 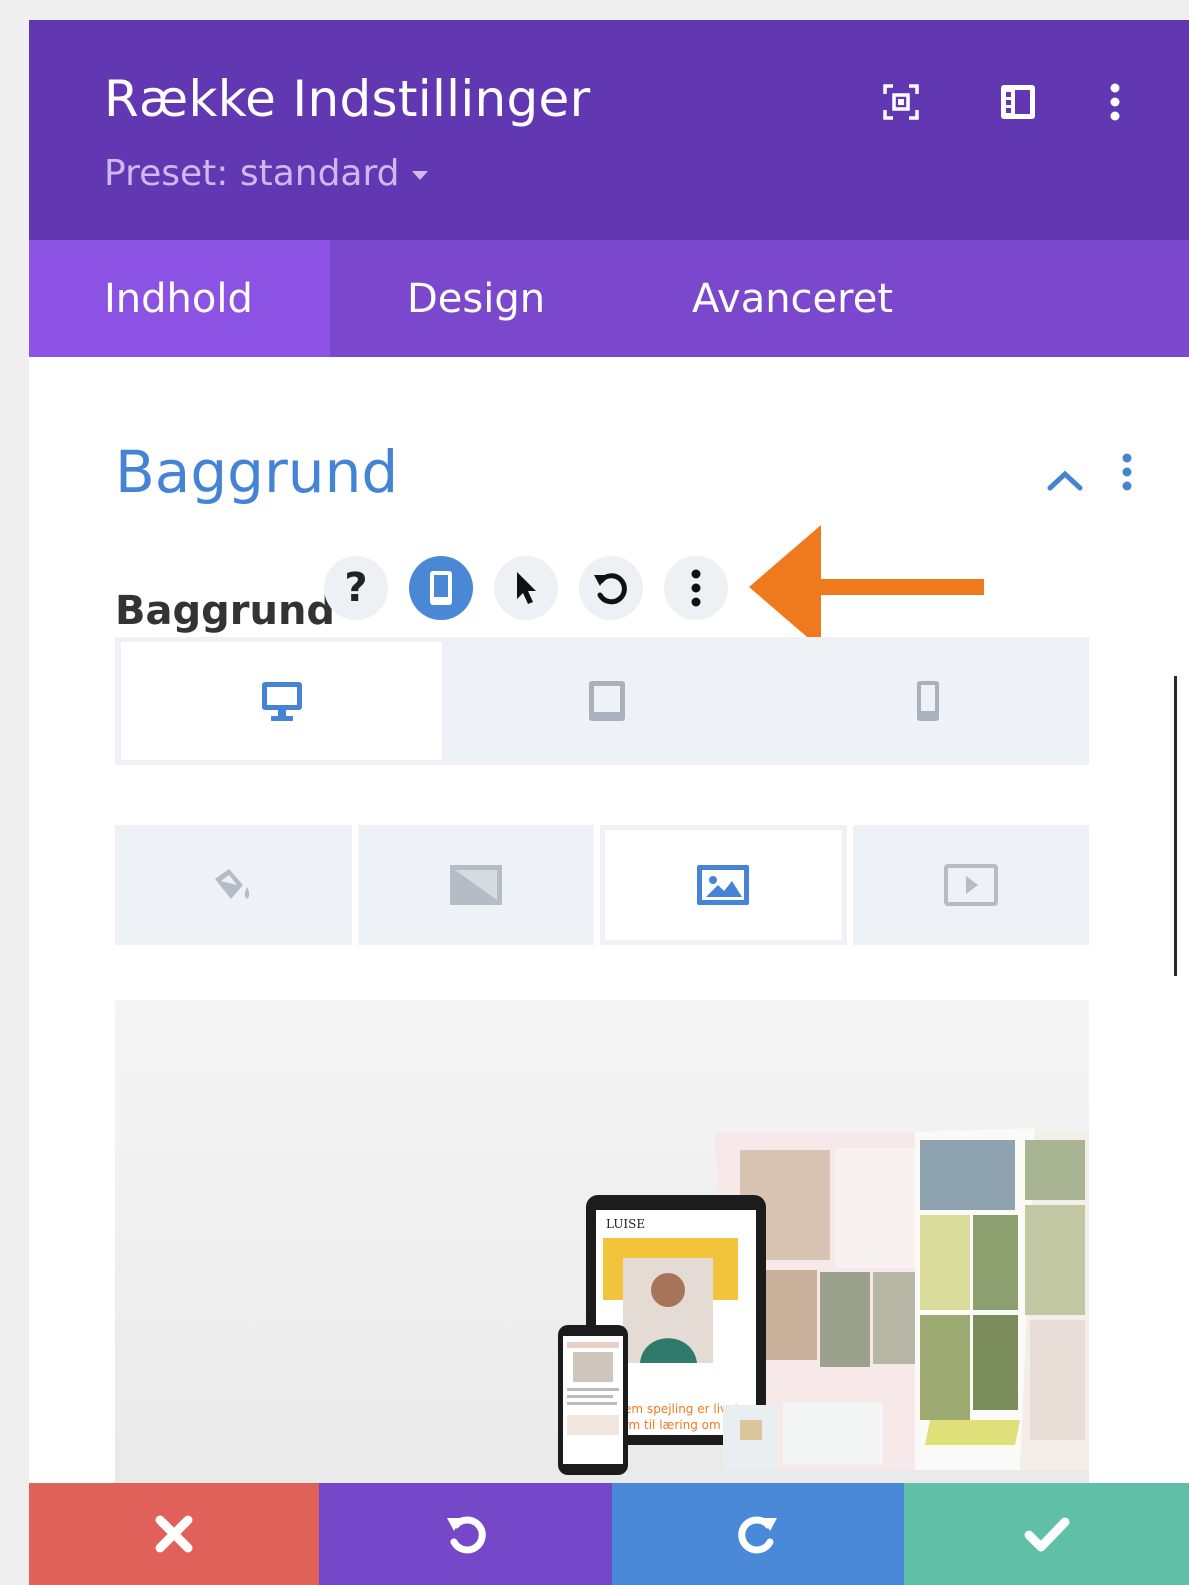 I want to click on tab-tablet, so click(x=606, y=701).